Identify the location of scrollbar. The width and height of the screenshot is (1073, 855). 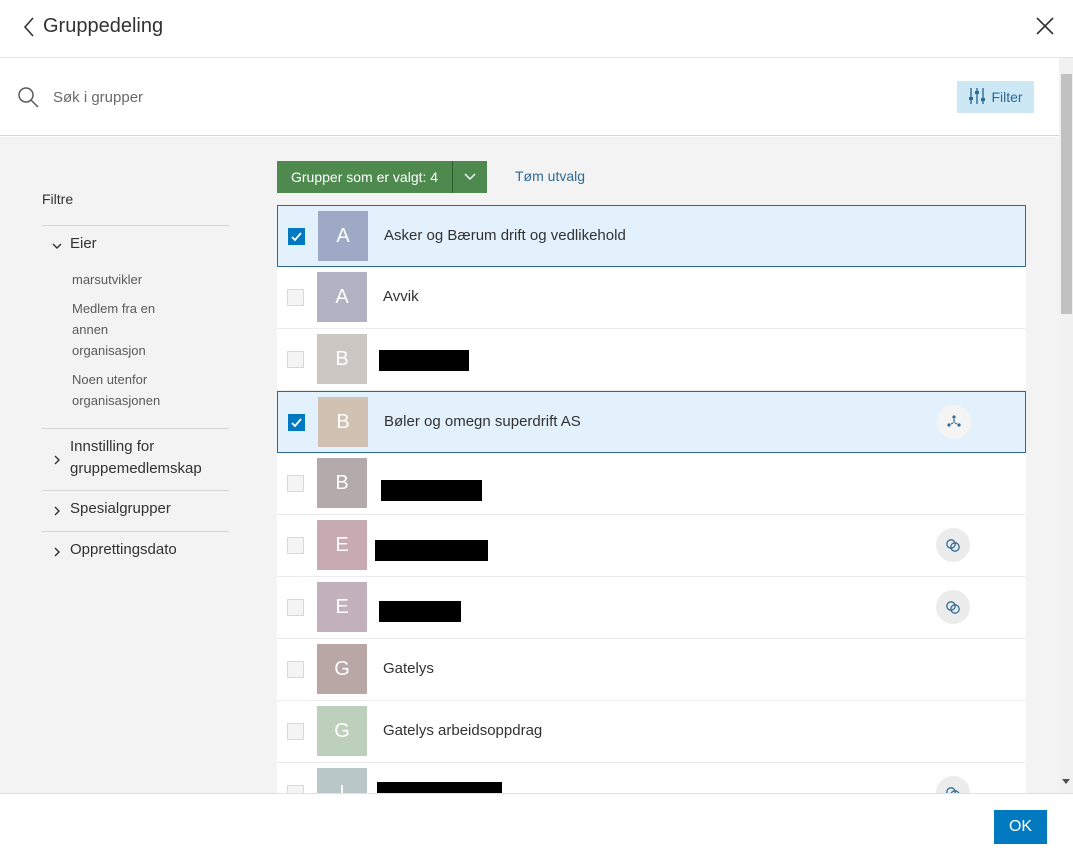
(1066, 425).